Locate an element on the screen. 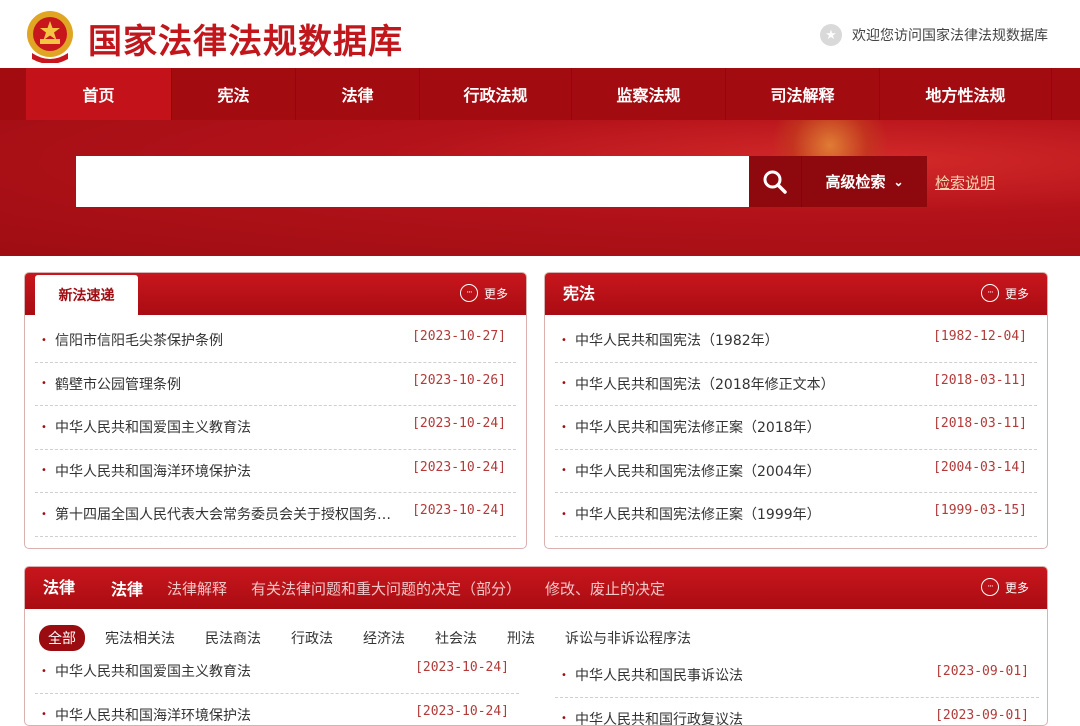 The height and width of the screenshot is (726, 1080). national-emblem-icon is located at coordinates (50, 36).